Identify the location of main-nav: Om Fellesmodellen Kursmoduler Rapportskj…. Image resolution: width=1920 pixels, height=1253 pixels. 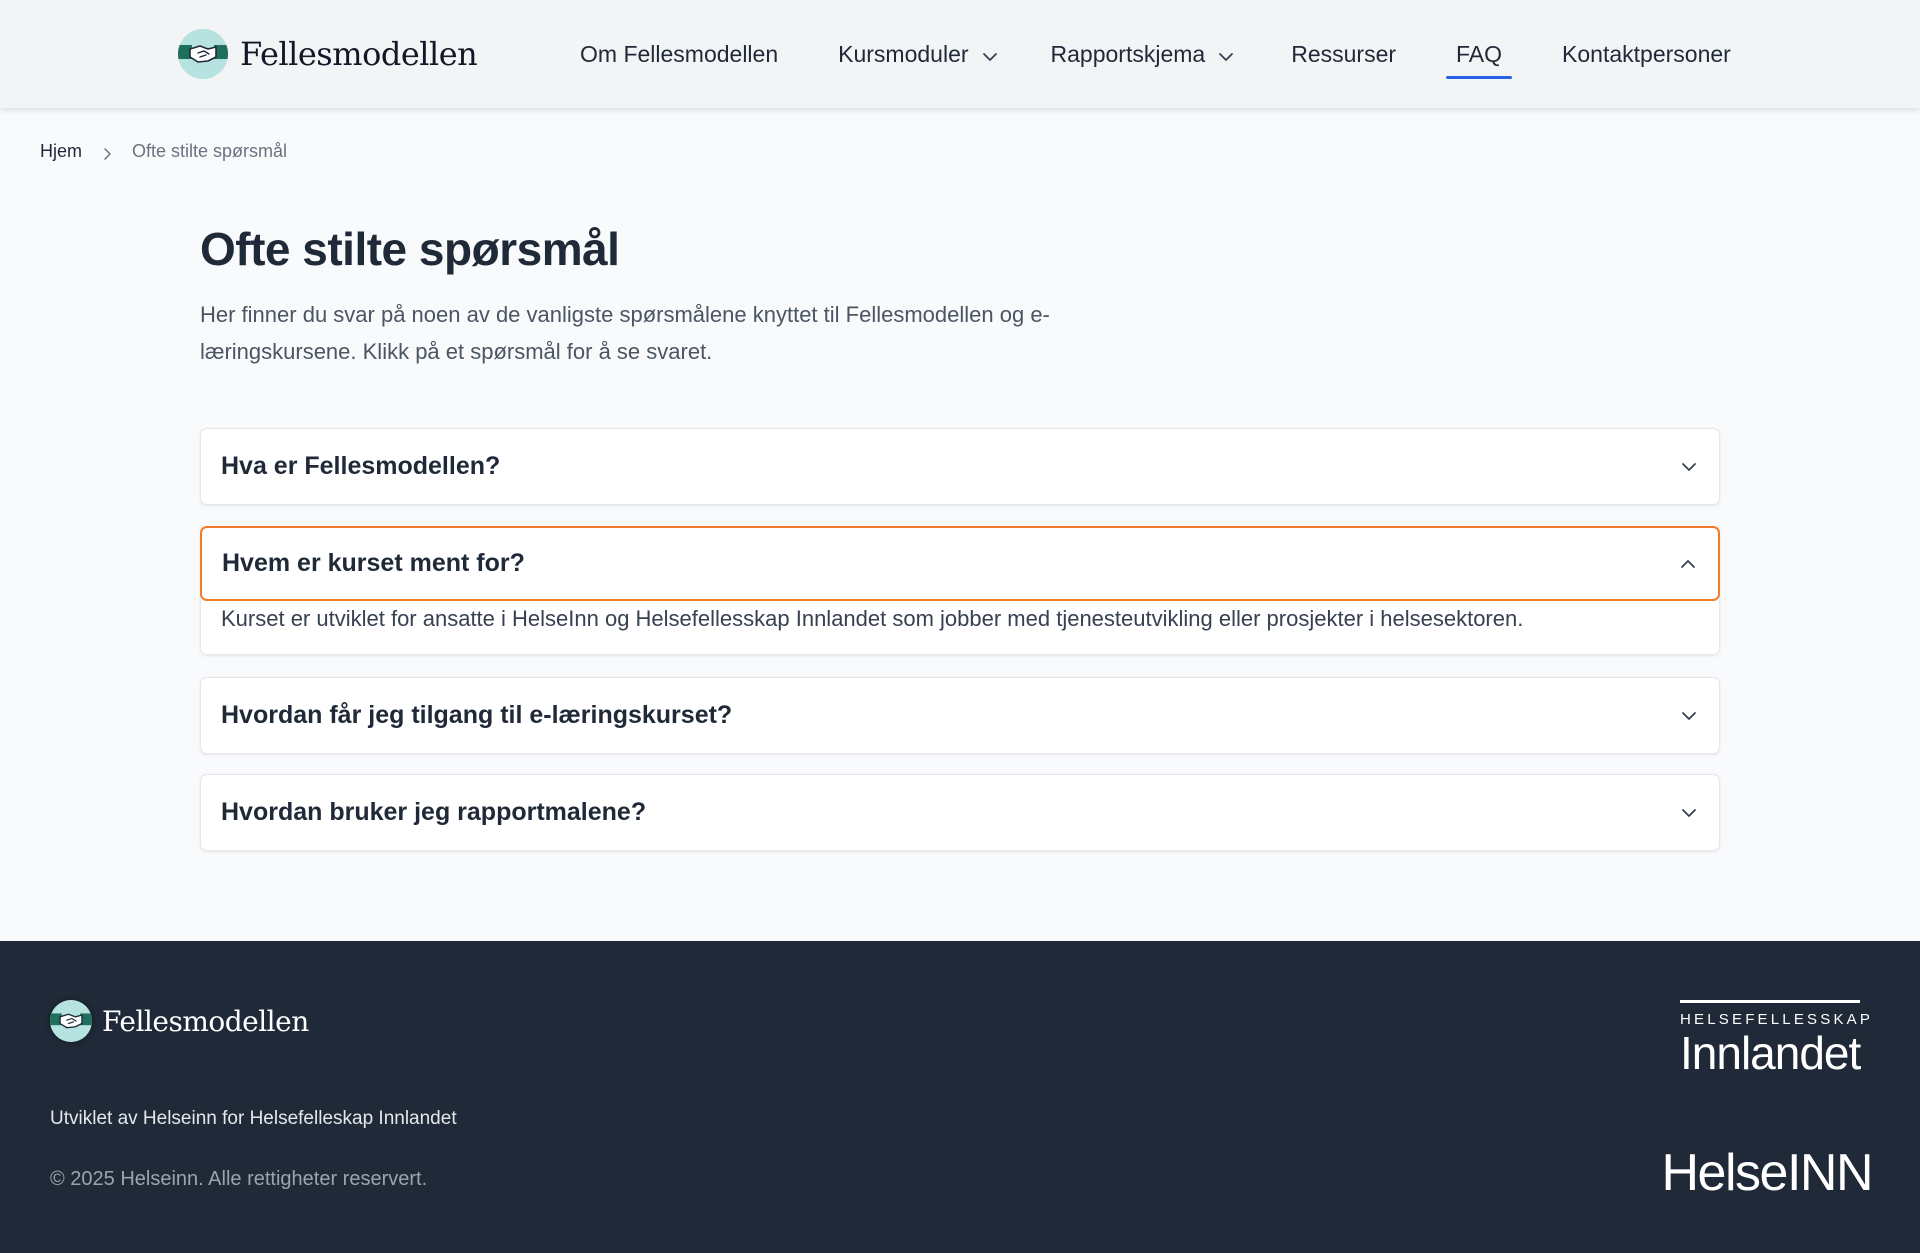
(1155, 54).